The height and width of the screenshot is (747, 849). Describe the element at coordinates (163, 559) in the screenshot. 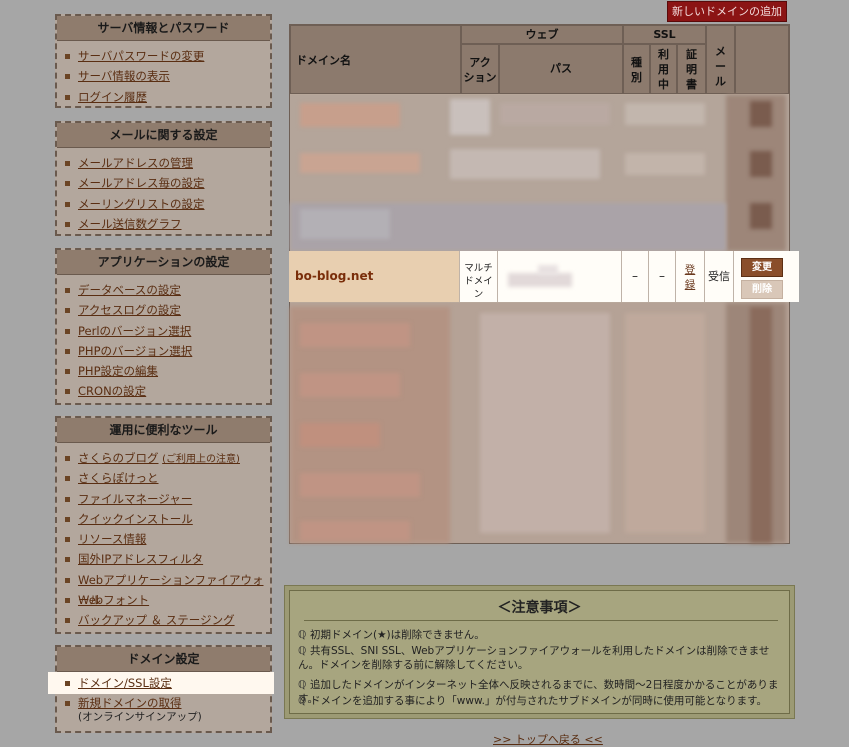

I see `sidebar-item-ip-filter: 国外IPアドレスフィルタ` at that location.